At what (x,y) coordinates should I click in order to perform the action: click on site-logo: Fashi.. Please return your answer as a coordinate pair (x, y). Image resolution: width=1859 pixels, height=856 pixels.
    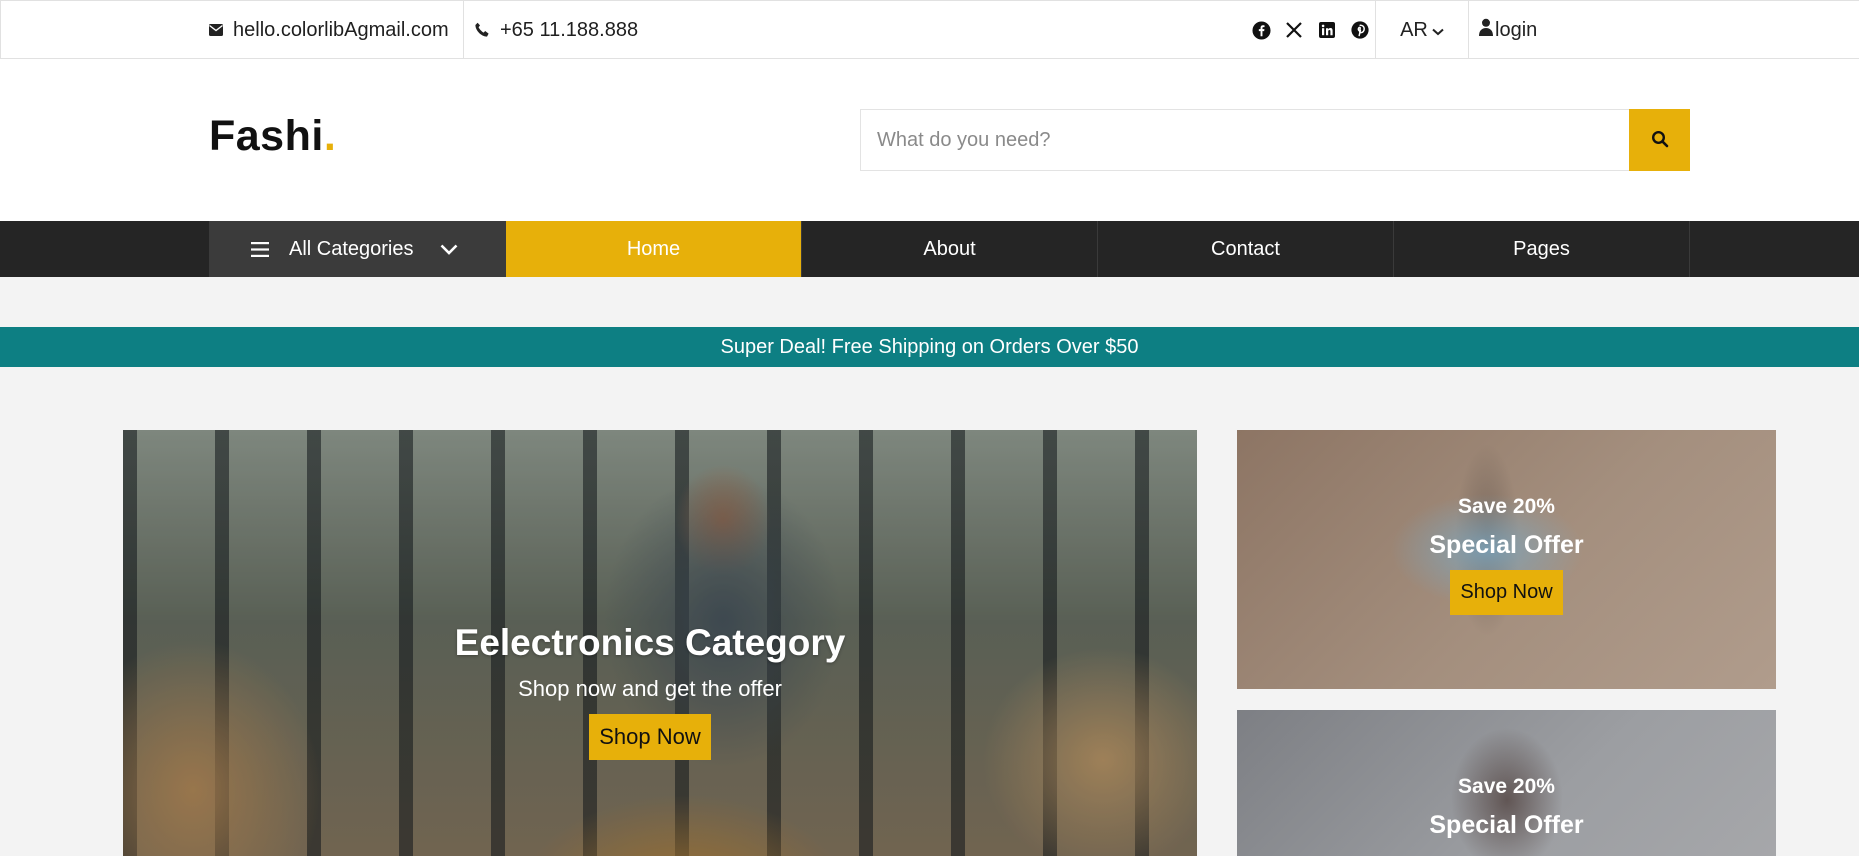
    Looking at the image, I should click on (272, 136).